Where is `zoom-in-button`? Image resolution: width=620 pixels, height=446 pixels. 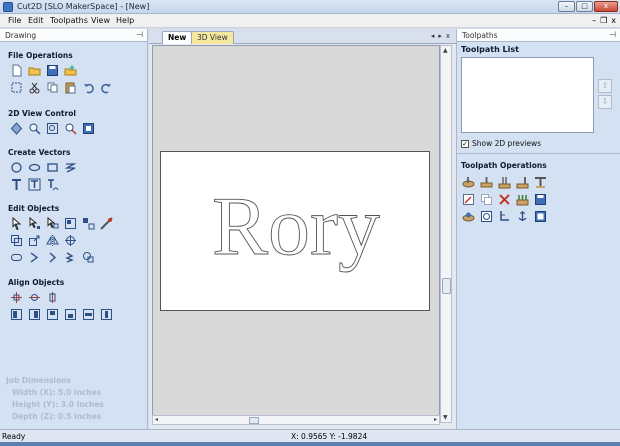 zoom-in-button is located at coordinates (70, 128).